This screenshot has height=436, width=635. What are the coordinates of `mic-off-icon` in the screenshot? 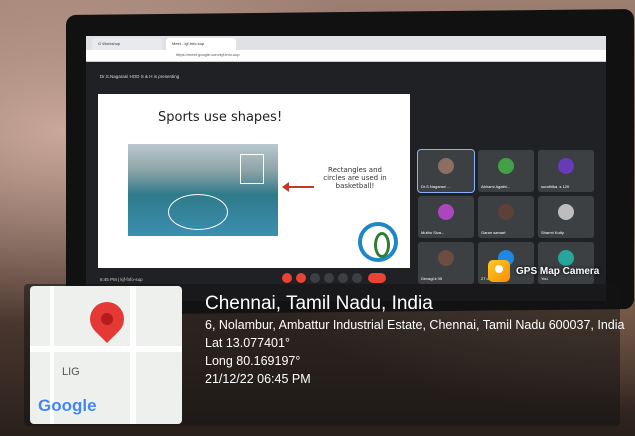 It's located at (287, 278).